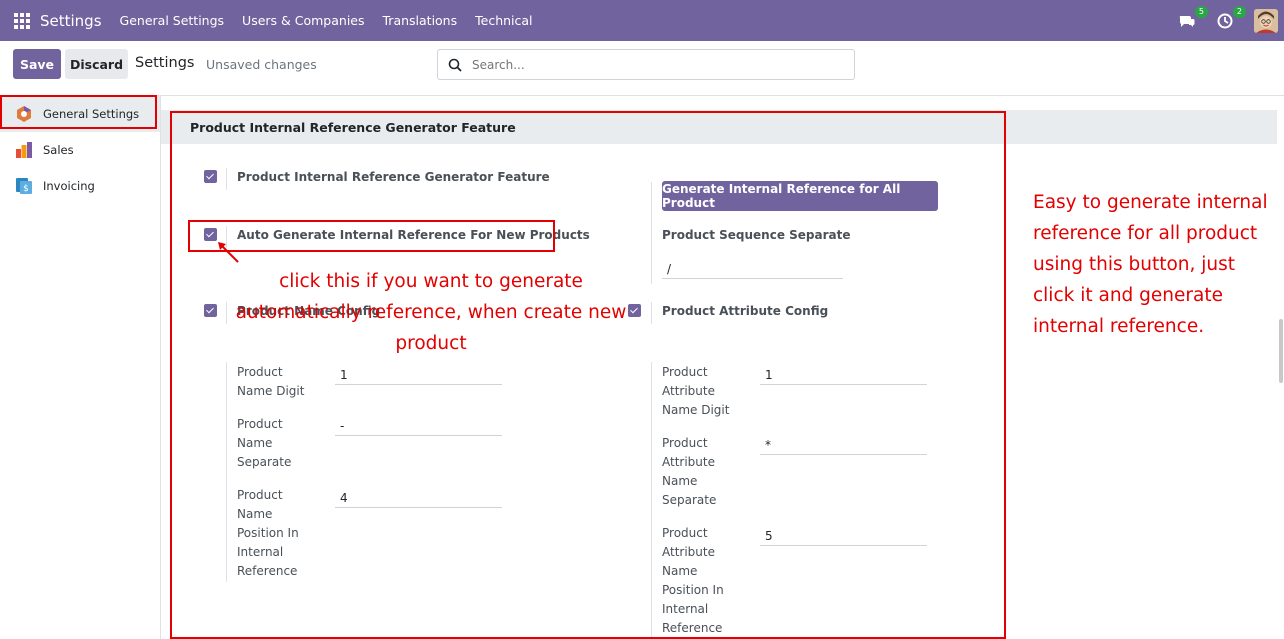 This screenshot has height=639, width=1284. Describe the element at coordinates (1239, 11) in the screenshot. I see `activities-badge: 2` at that location.